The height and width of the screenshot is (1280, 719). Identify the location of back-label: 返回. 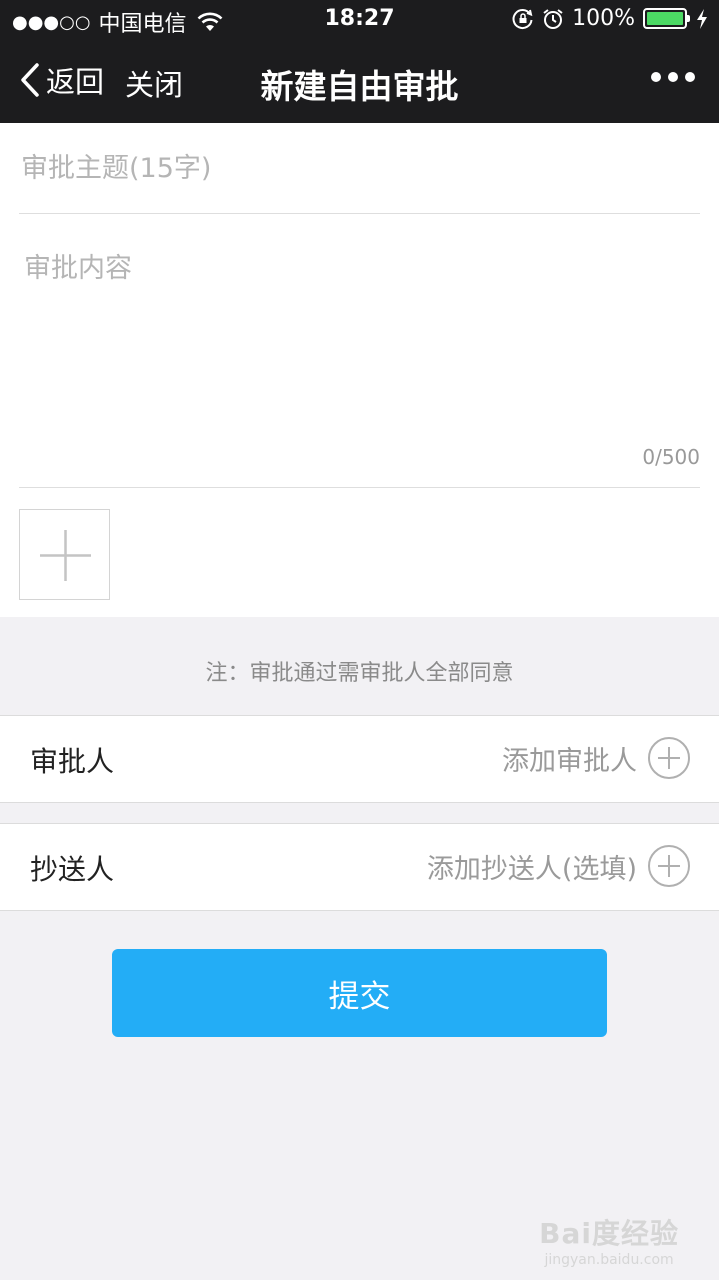
(75, 82).